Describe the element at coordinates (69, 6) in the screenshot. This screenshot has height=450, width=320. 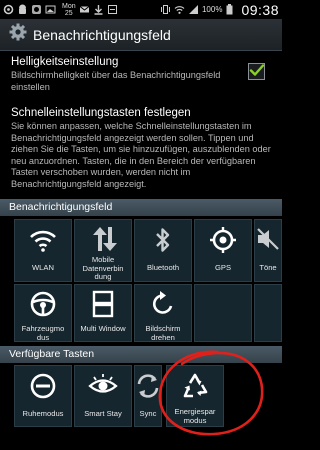
I see `status-date-day: Mon` at that location.